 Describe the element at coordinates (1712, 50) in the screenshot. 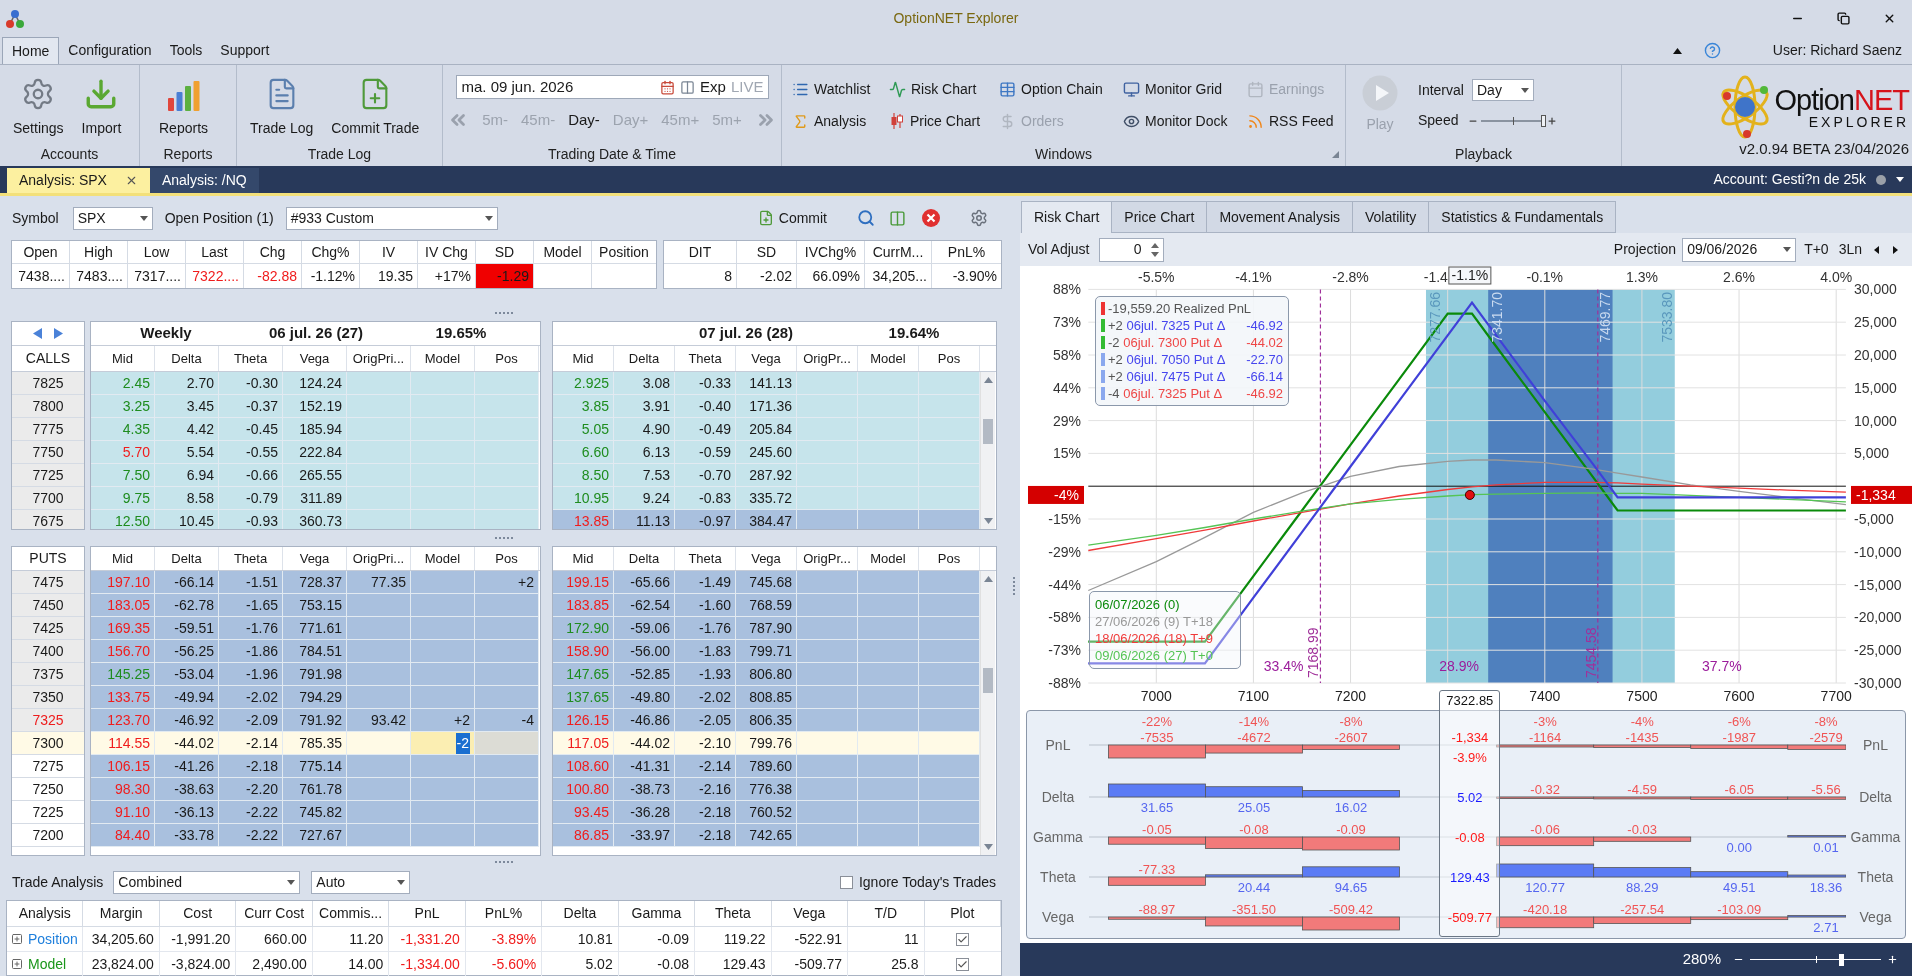

I see `help-icon` at that location.